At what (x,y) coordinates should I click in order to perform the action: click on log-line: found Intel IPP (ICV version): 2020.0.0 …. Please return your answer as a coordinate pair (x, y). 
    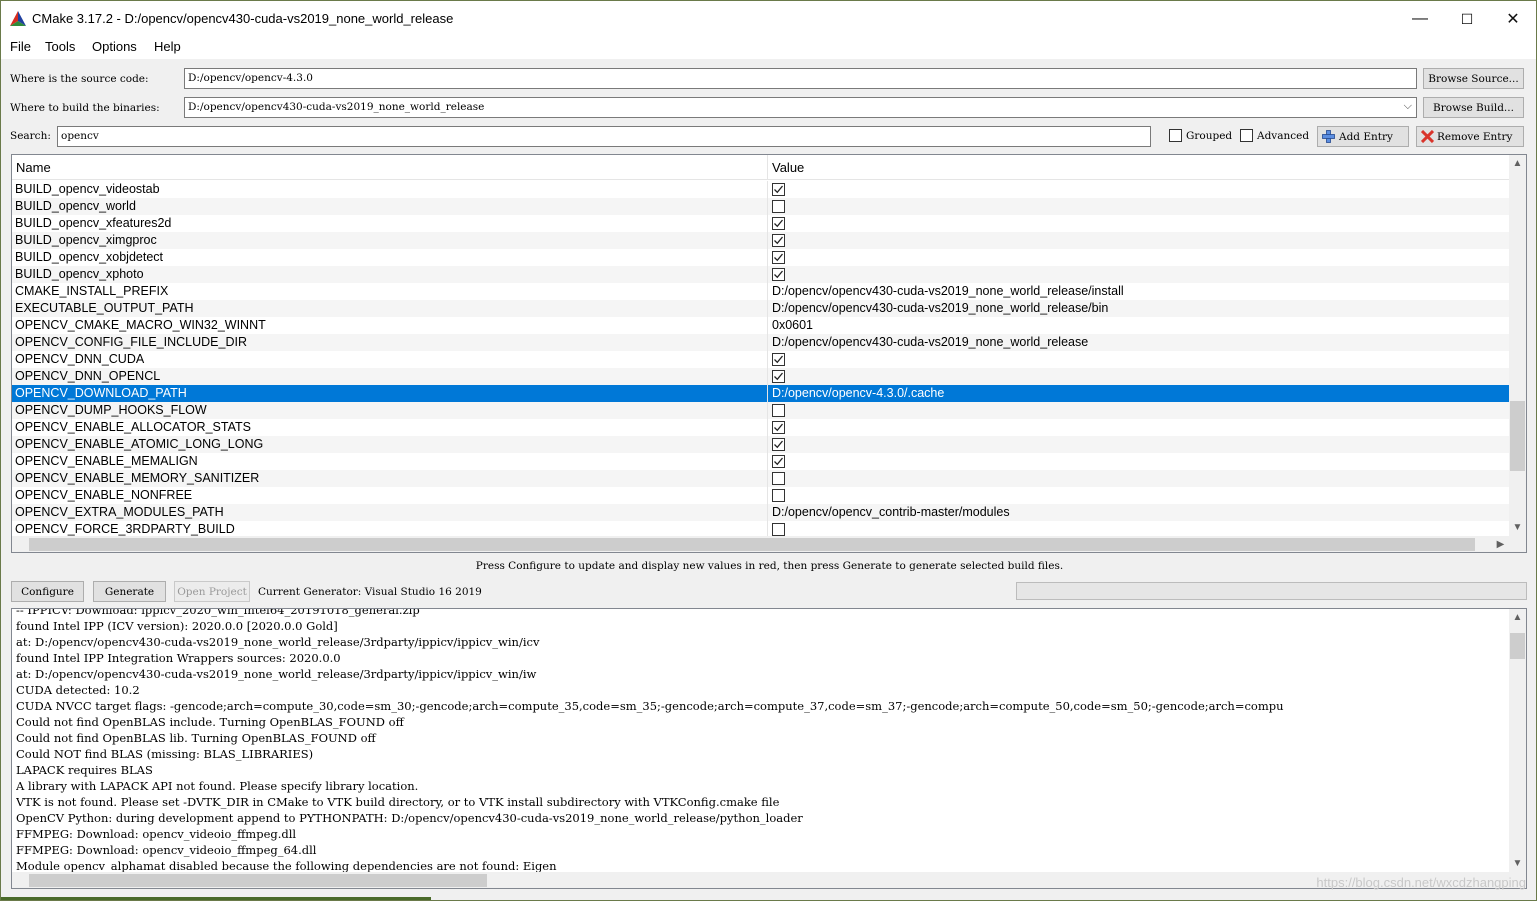
    Looking at the image, I should click on (177, 626).